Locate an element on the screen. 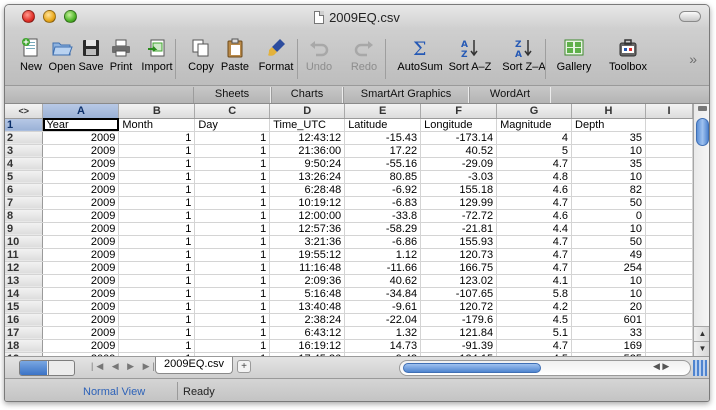 This screenshot has height=410, width=716. row-header: 18 is located at coordinates (24, 346).